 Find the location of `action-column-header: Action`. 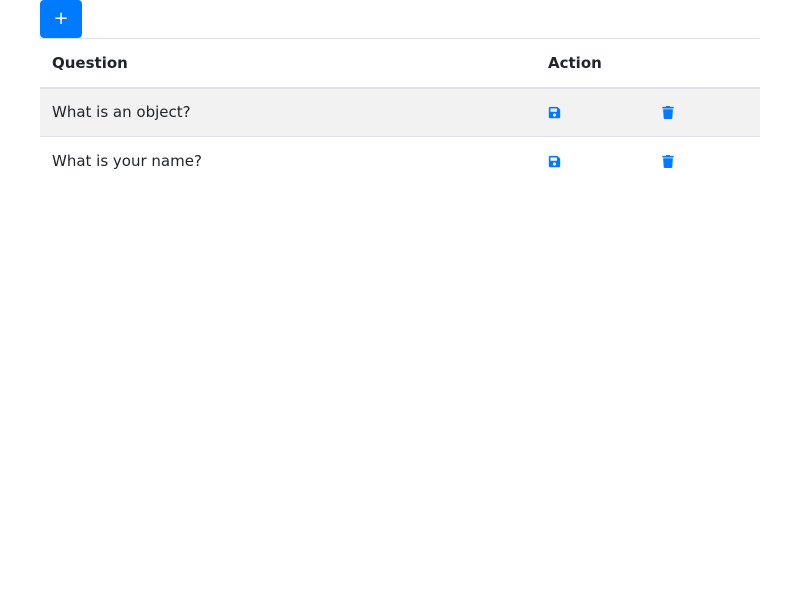

action-column-header: Action is located at coordinates (575, 62).